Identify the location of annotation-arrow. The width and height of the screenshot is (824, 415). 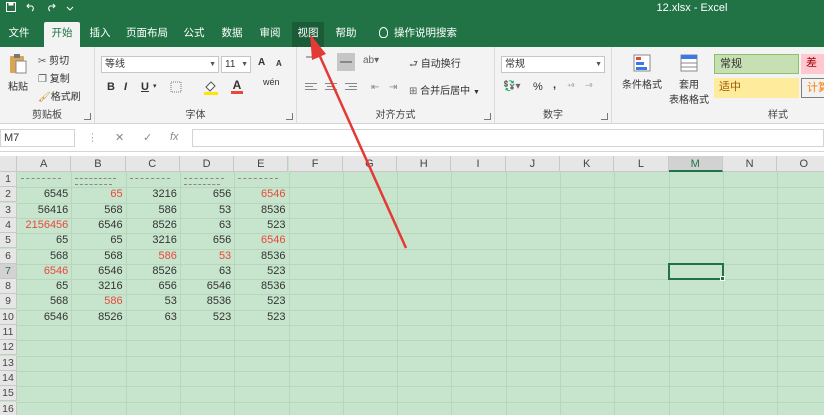
(359, 141).